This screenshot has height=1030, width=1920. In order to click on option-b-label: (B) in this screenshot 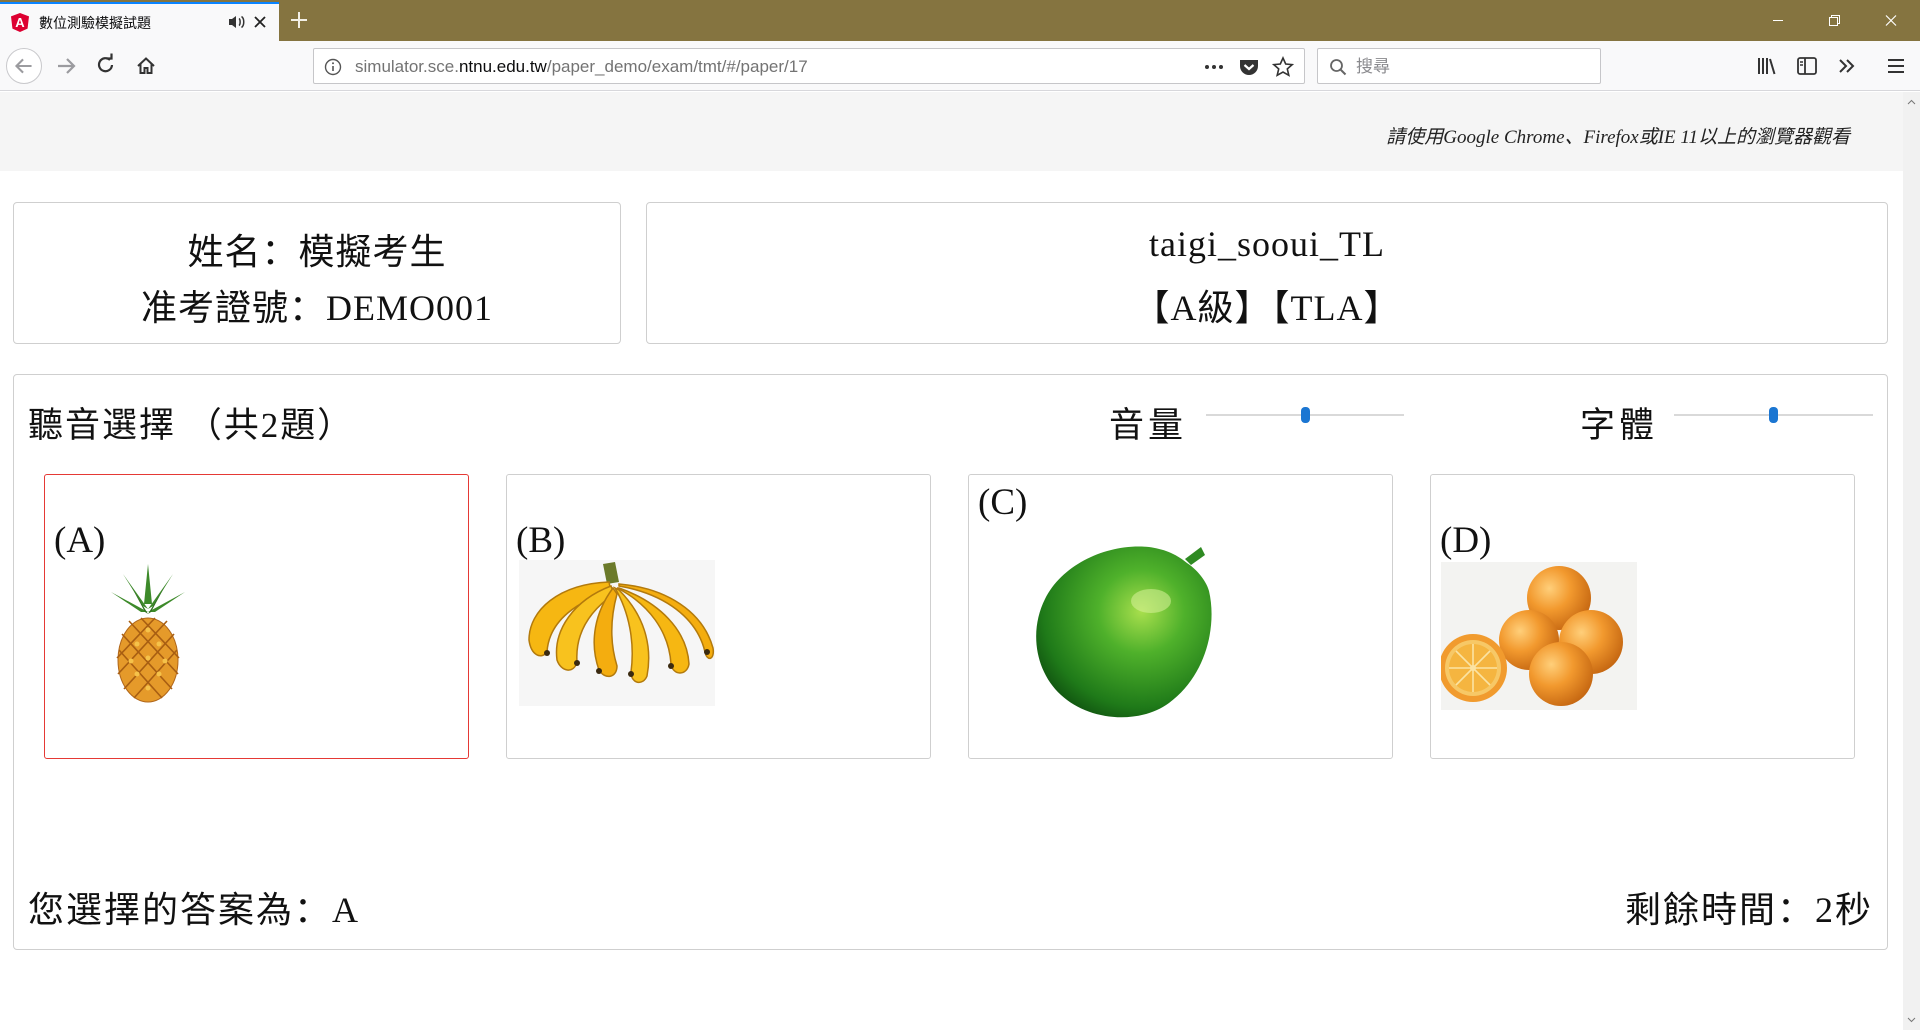, I will do `click(541, 540)`.